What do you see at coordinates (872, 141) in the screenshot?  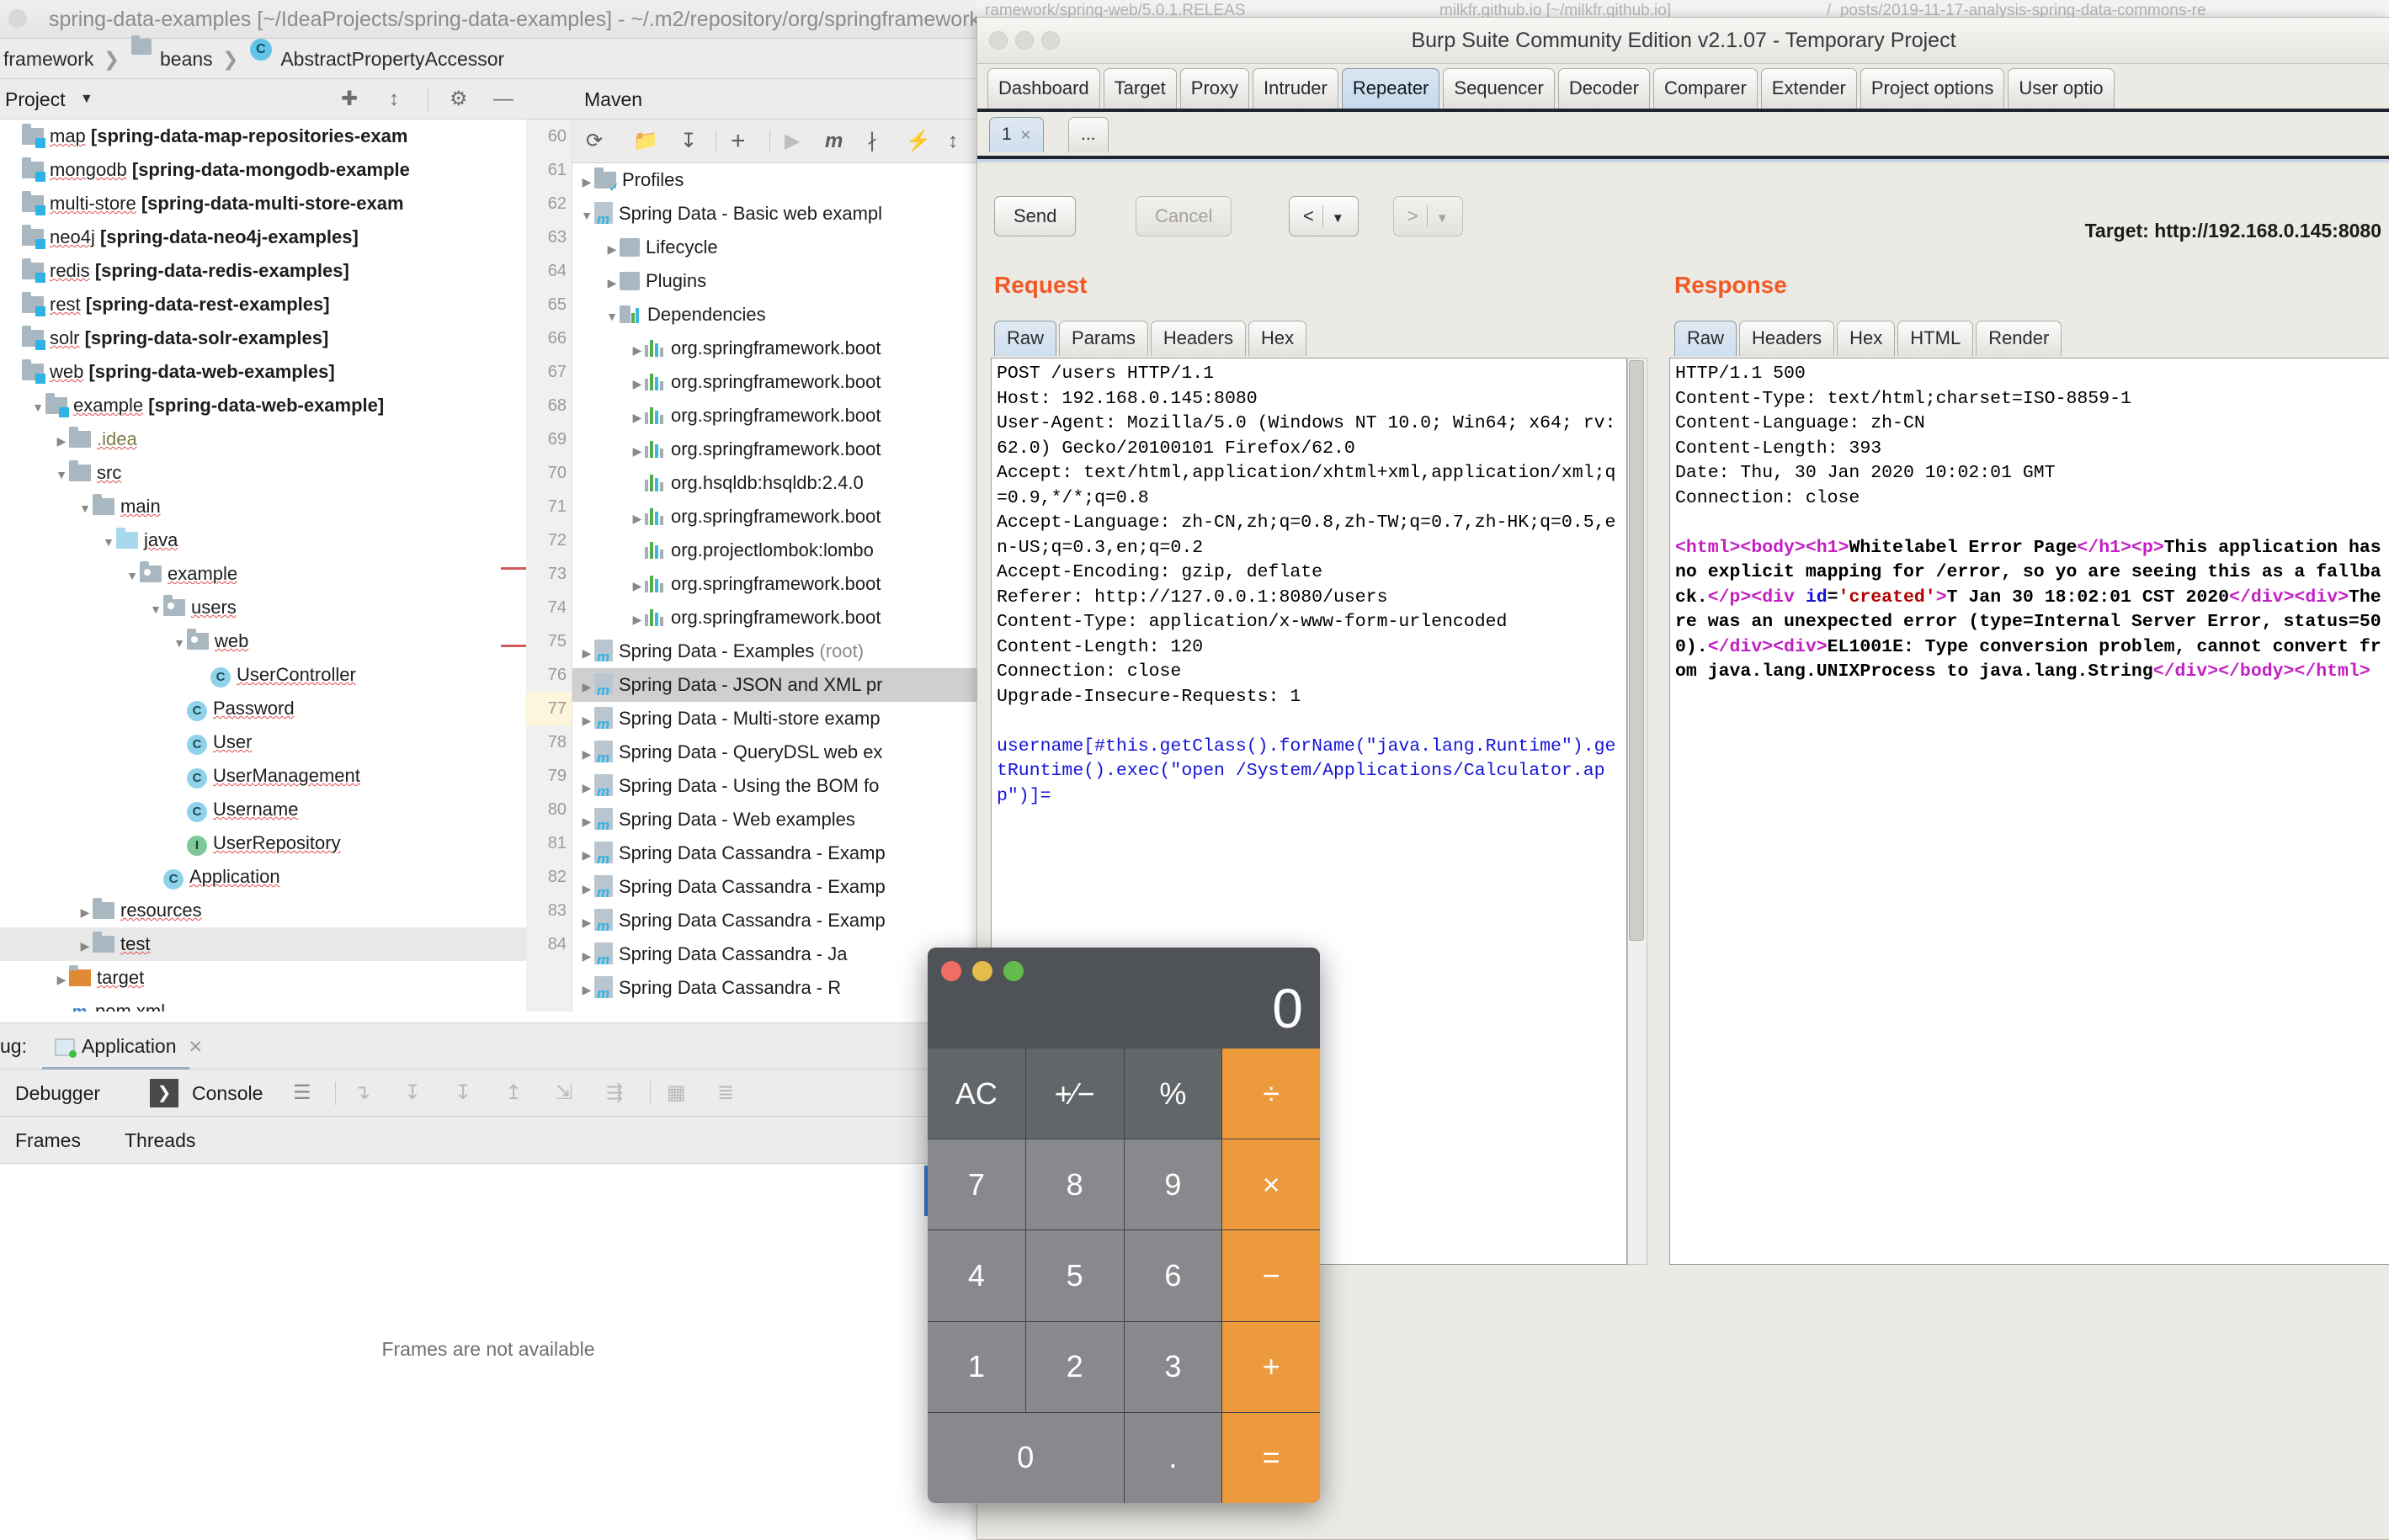 I see `toggle-offline-icon: ∤` at bounding box center [872, 141].